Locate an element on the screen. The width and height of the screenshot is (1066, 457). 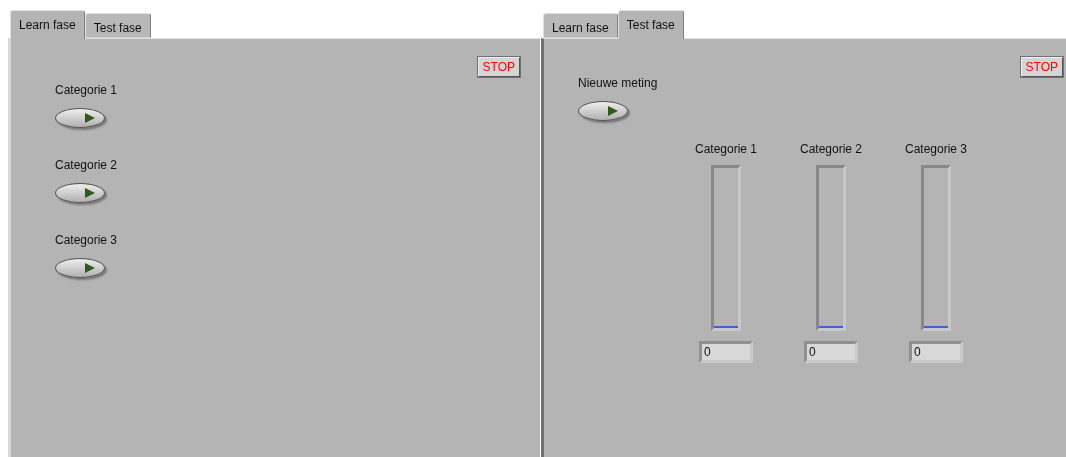
meter-label: Categorie 1 is located at coordinates (725, 149).